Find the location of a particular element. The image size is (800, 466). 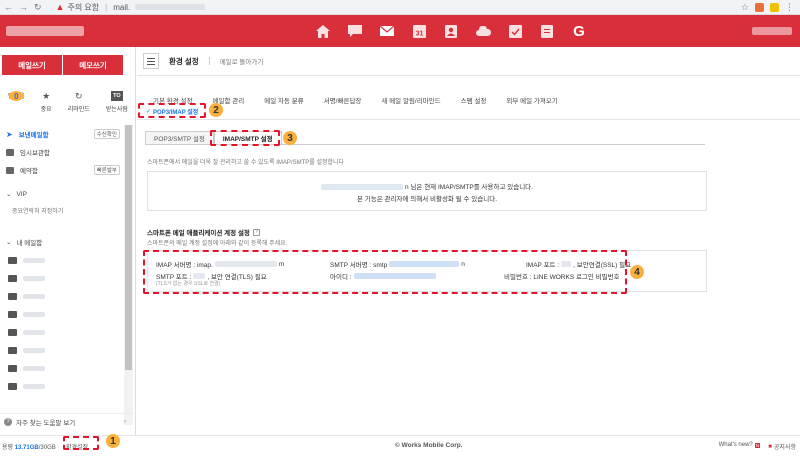

cloud-icon is located at coordinates (483, 31).